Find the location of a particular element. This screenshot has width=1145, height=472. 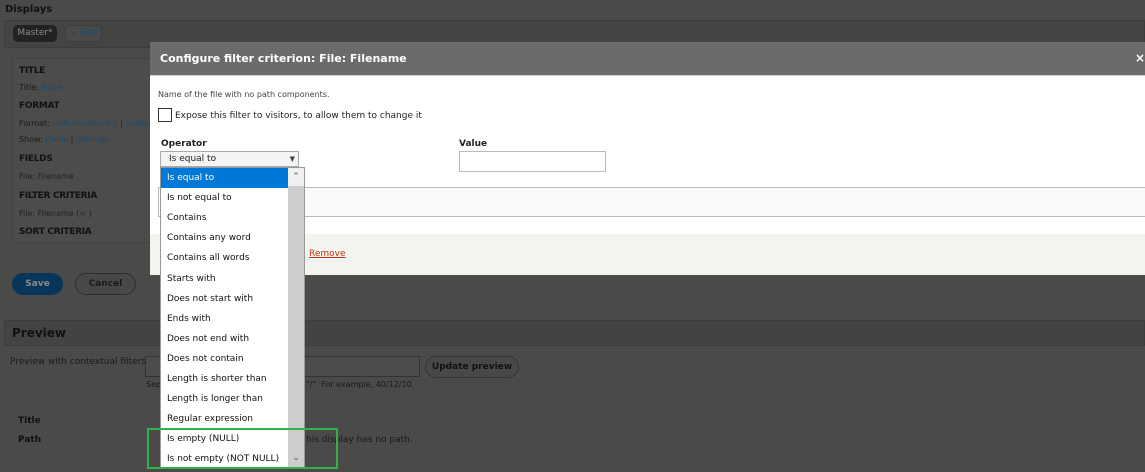

preview-path-label: Path is located at coordinates (30, 440).